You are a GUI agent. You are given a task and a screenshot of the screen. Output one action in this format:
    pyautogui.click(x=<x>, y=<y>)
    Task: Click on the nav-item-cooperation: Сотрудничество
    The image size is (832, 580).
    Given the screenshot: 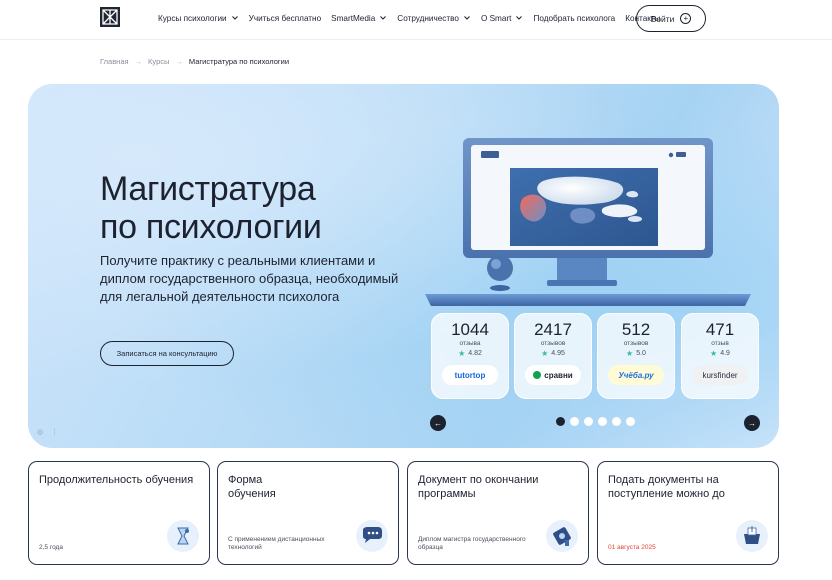 What is the action you would take?
    pyautogui.click(x=434, y=18)
    